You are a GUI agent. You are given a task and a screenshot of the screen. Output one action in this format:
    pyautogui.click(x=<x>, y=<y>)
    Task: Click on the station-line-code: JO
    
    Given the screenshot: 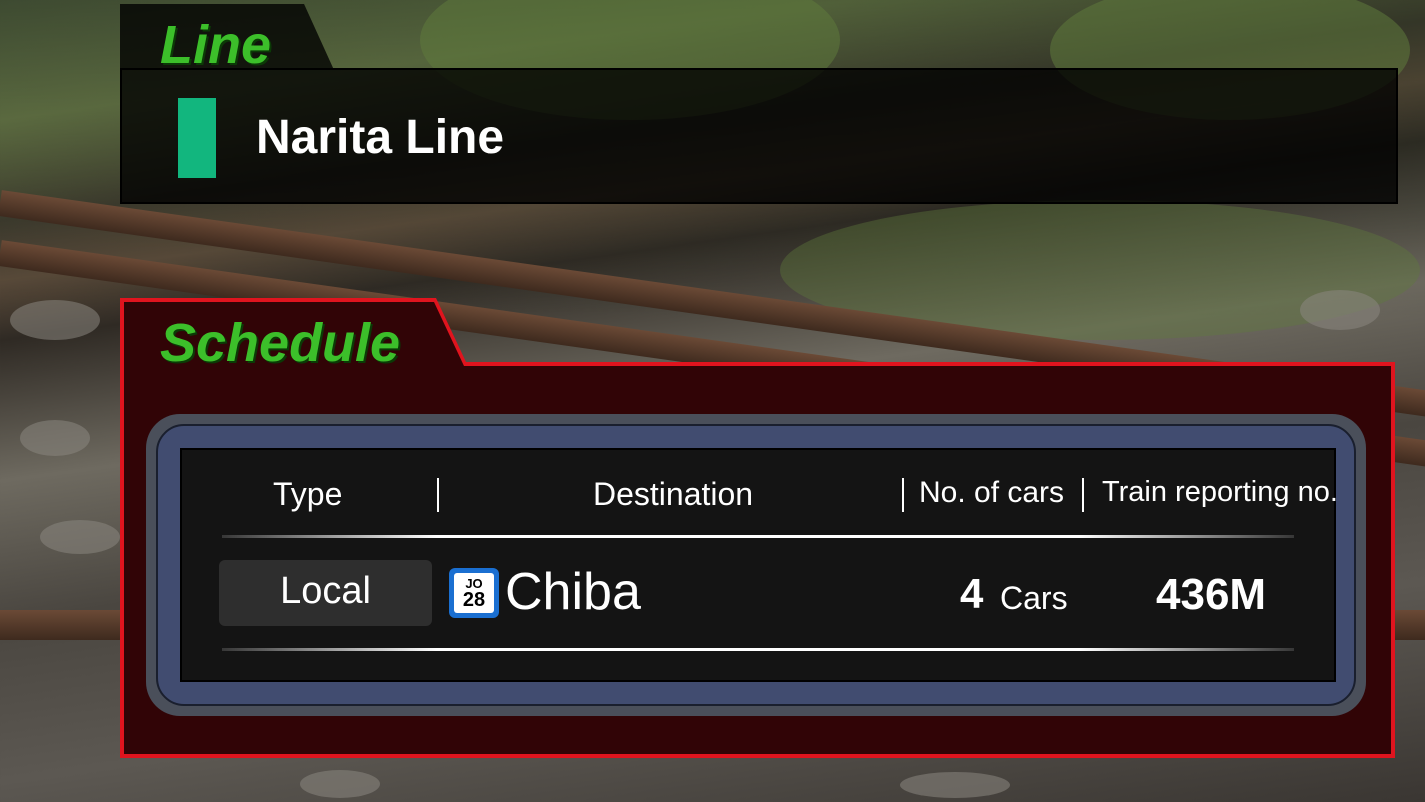 What is the action you would take?
    pyautogui.click(x=474, y=583)
    